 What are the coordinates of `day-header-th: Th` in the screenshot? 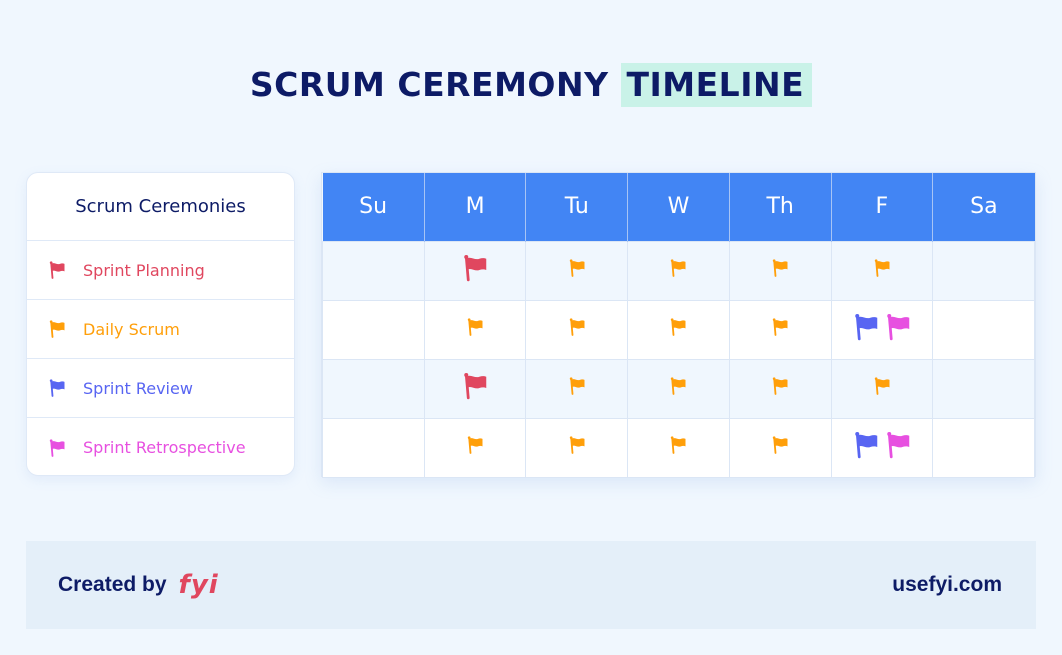 It's located at (780, 207).